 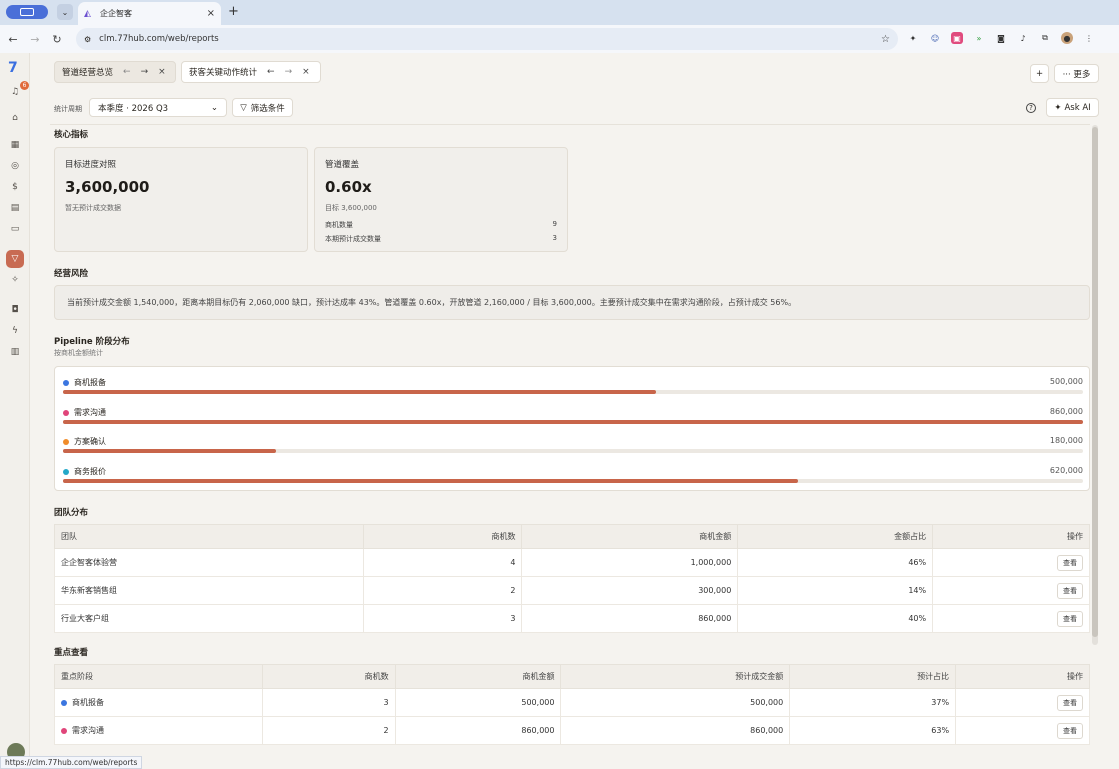 I want to click on reports-icon: ▽, so click(x=15, y=259).